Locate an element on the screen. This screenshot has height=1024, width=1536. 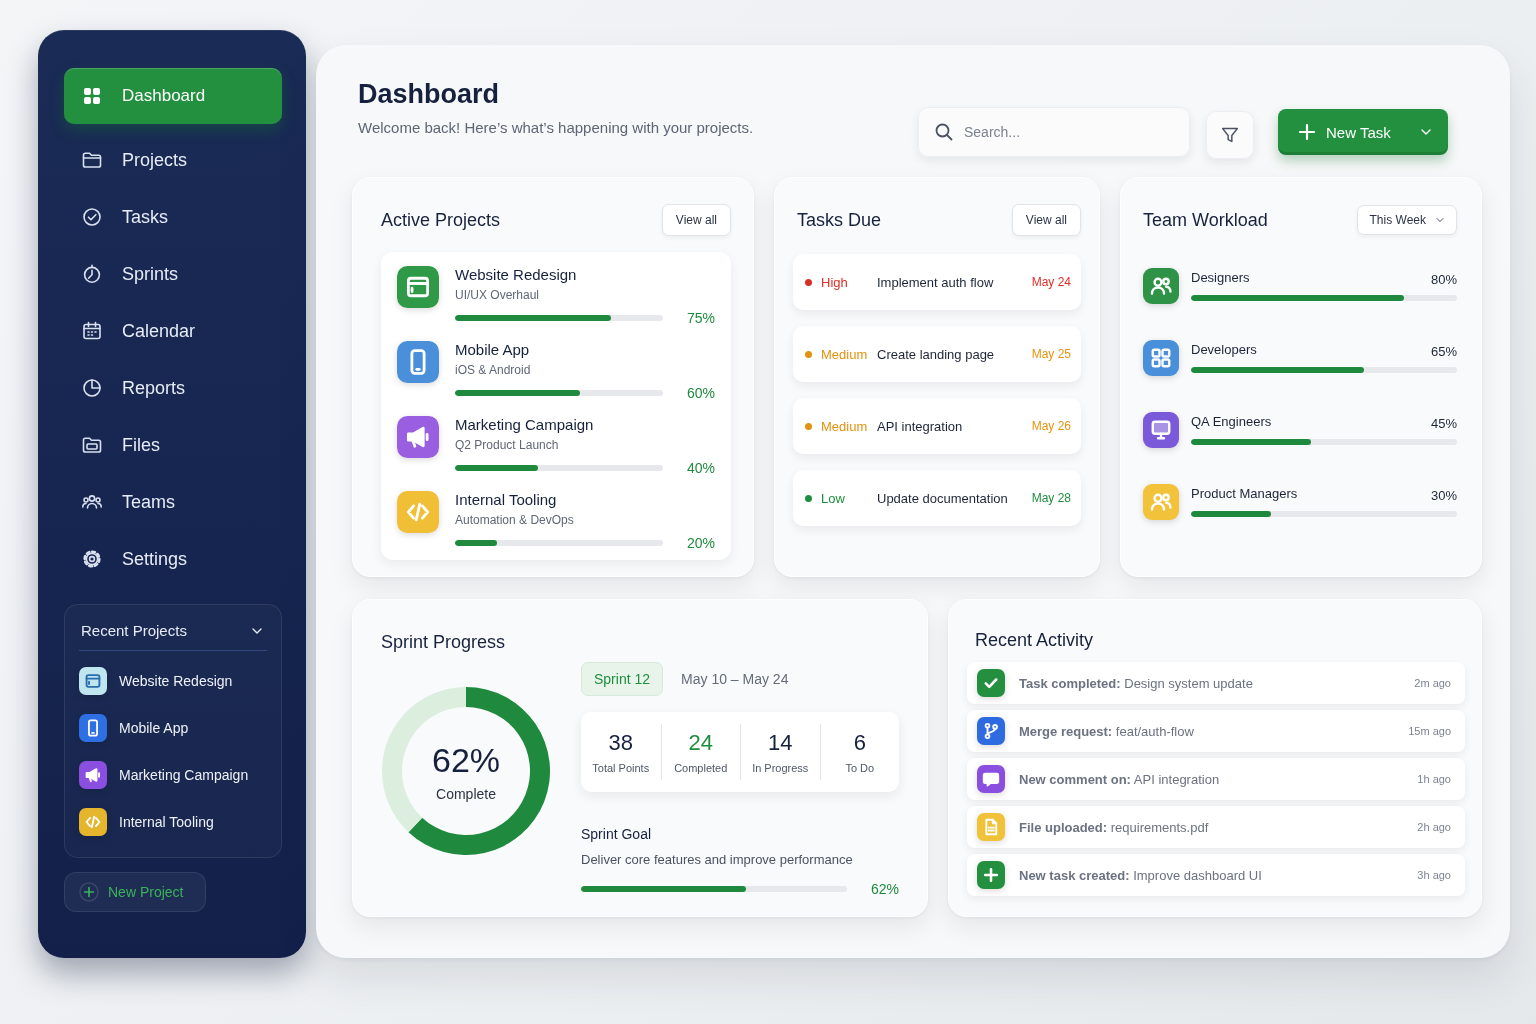
due-date: May 24 is located at coordinates (1051, 282).